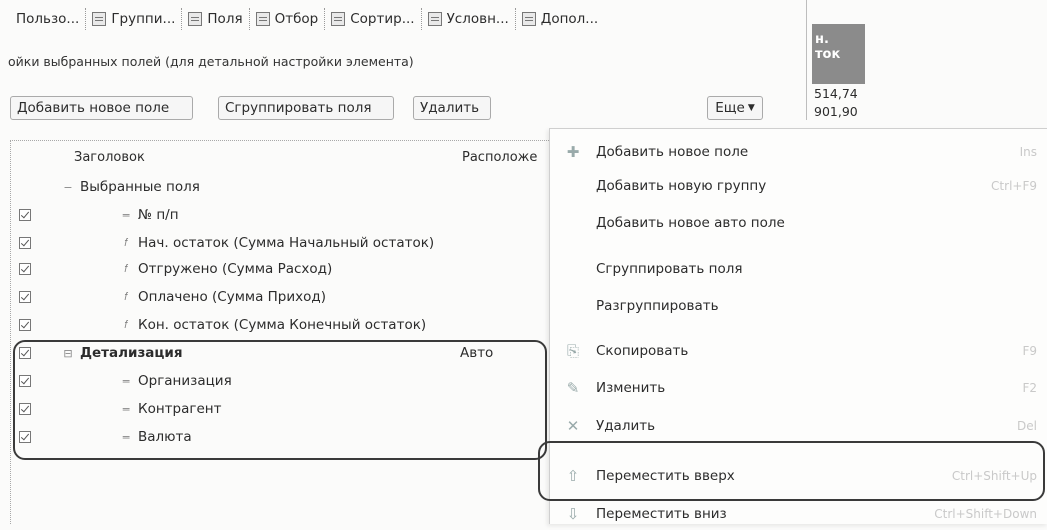 The width and height of the screenshot is (1047, 530). I want to click on tree-row-label: № п/п, so click(158, 215).